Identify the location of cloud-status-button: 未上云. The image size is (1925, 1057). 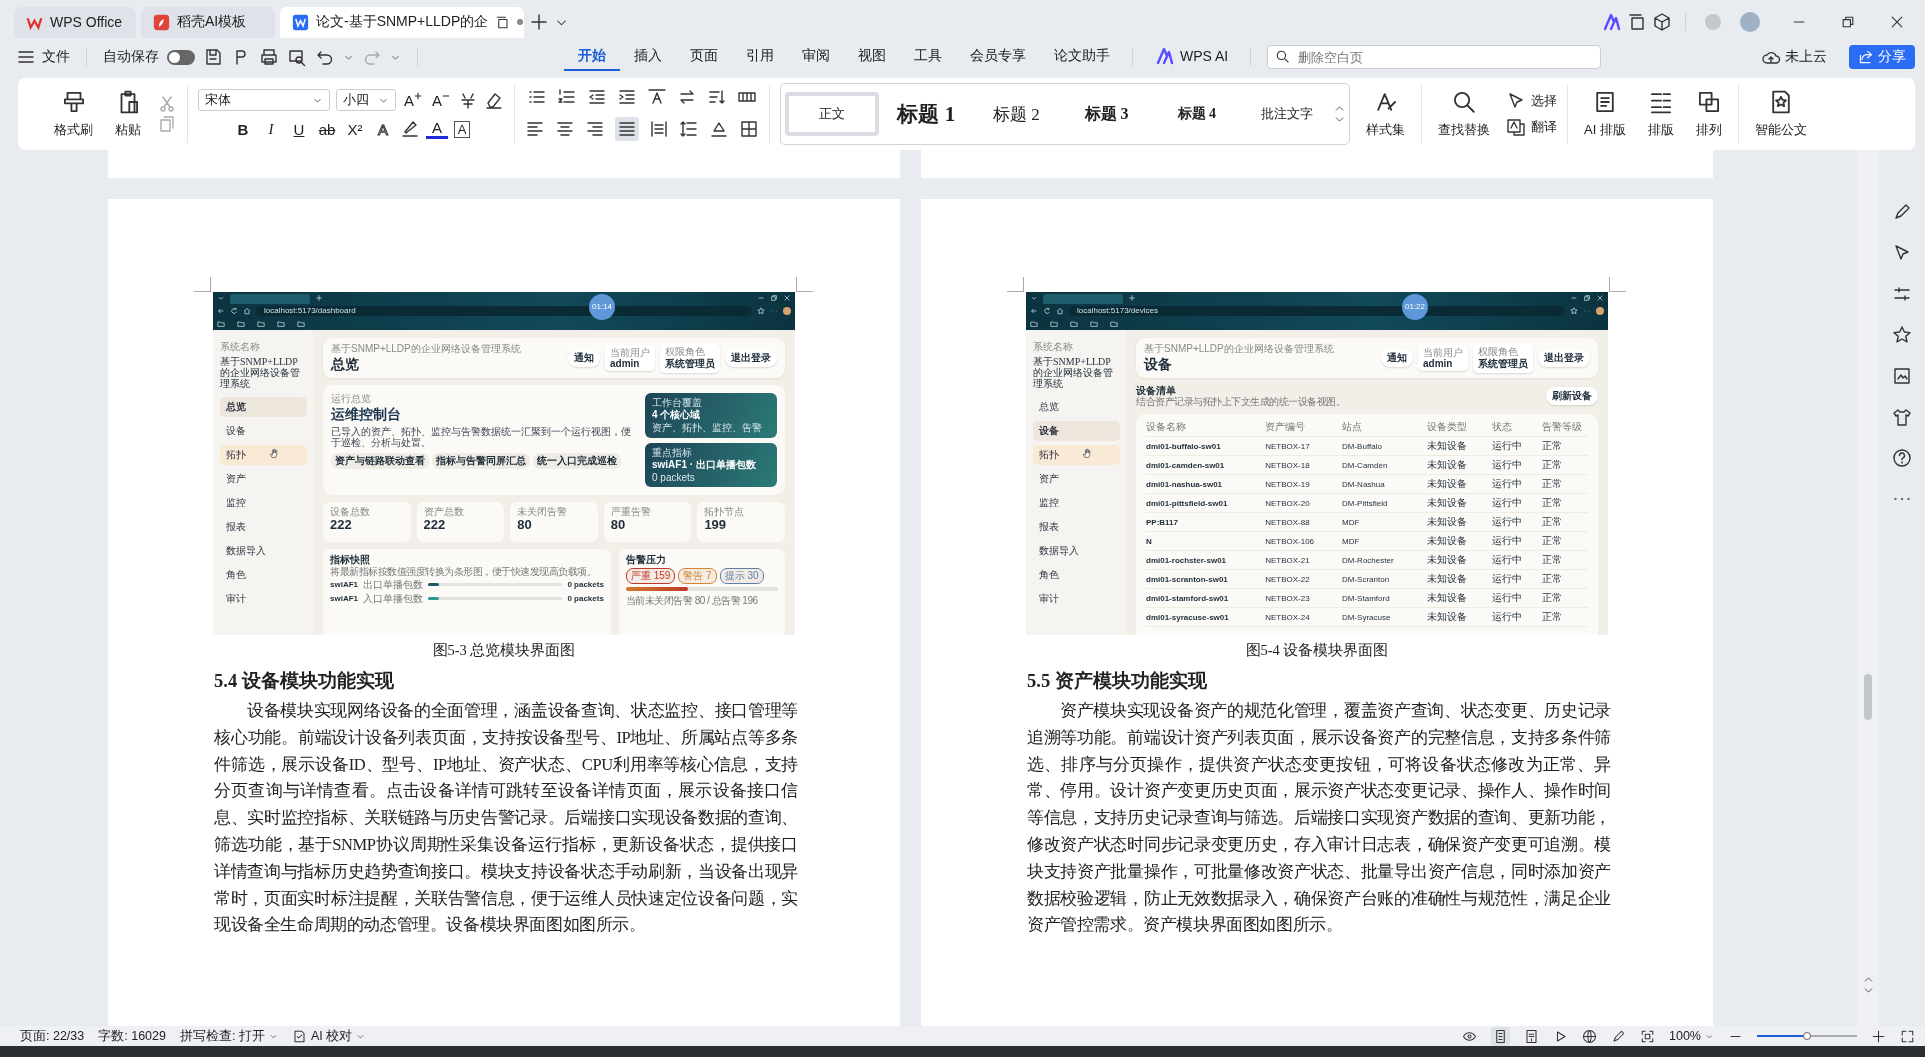
(1794, 57).